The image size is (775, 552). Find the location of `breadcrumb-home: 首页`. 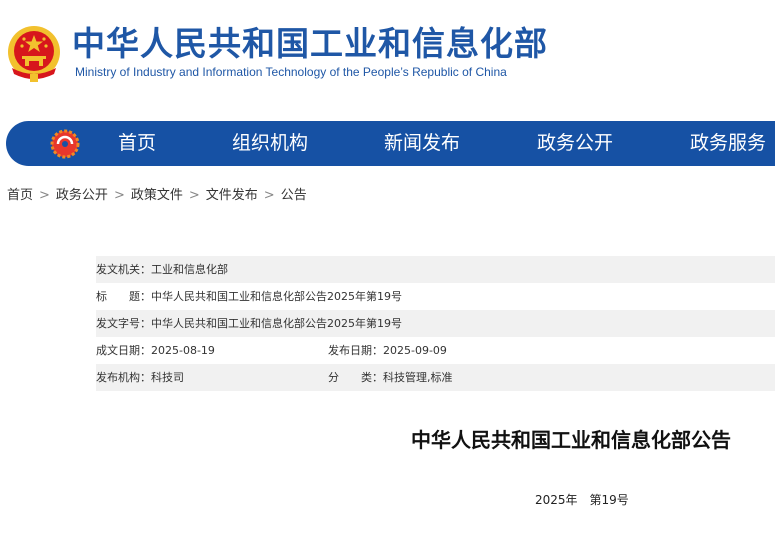

breadcrumb-home: 首页 is located at coordinates (20, 195).